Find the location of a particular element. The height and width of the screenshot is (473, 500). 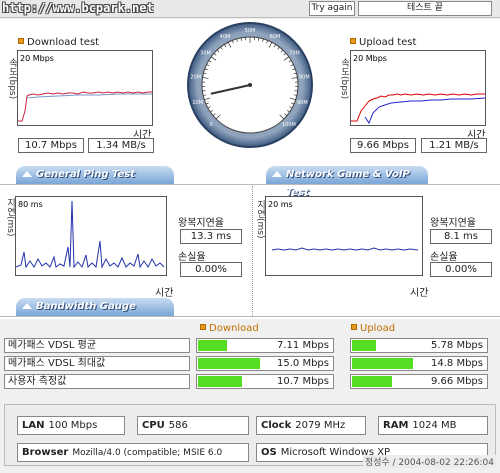

gauge-tick-label: 10M is located at coordinates (197, 103).